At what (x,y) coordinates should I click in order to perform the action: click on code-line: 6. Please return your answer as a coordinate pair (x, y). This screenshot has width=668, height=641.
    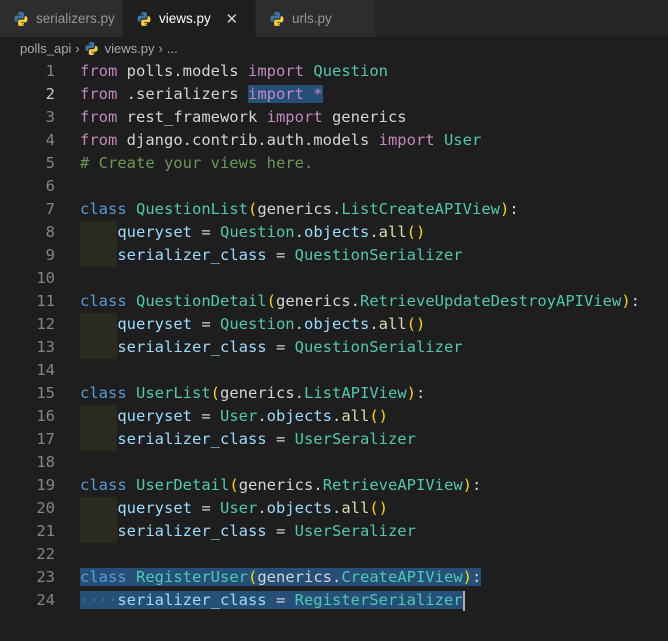
    Looking at the image, I should click on (334, 186).